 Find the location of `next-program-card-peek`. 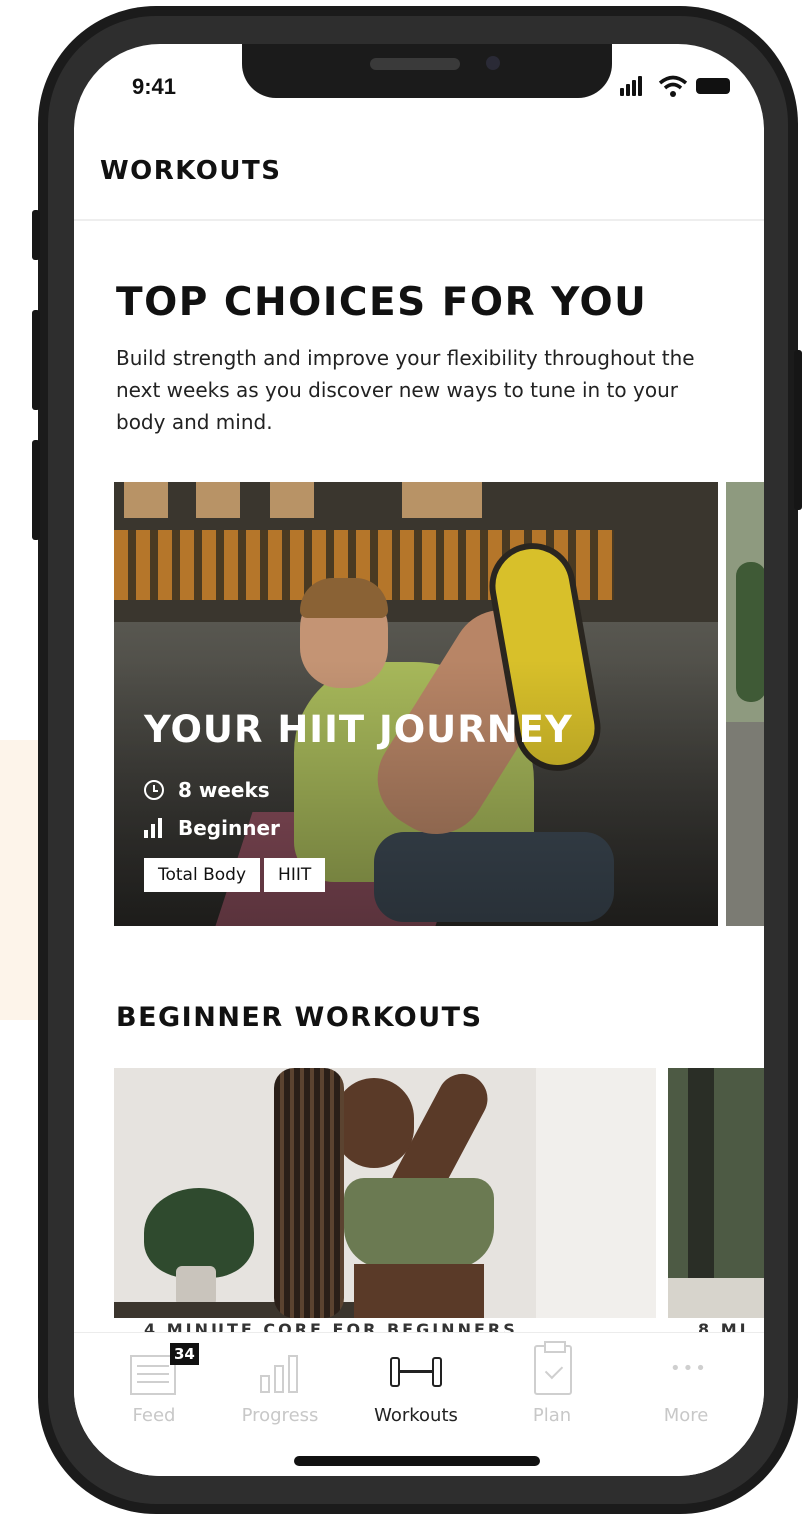

next-program-card-peek is located at coordinates (745, 704).